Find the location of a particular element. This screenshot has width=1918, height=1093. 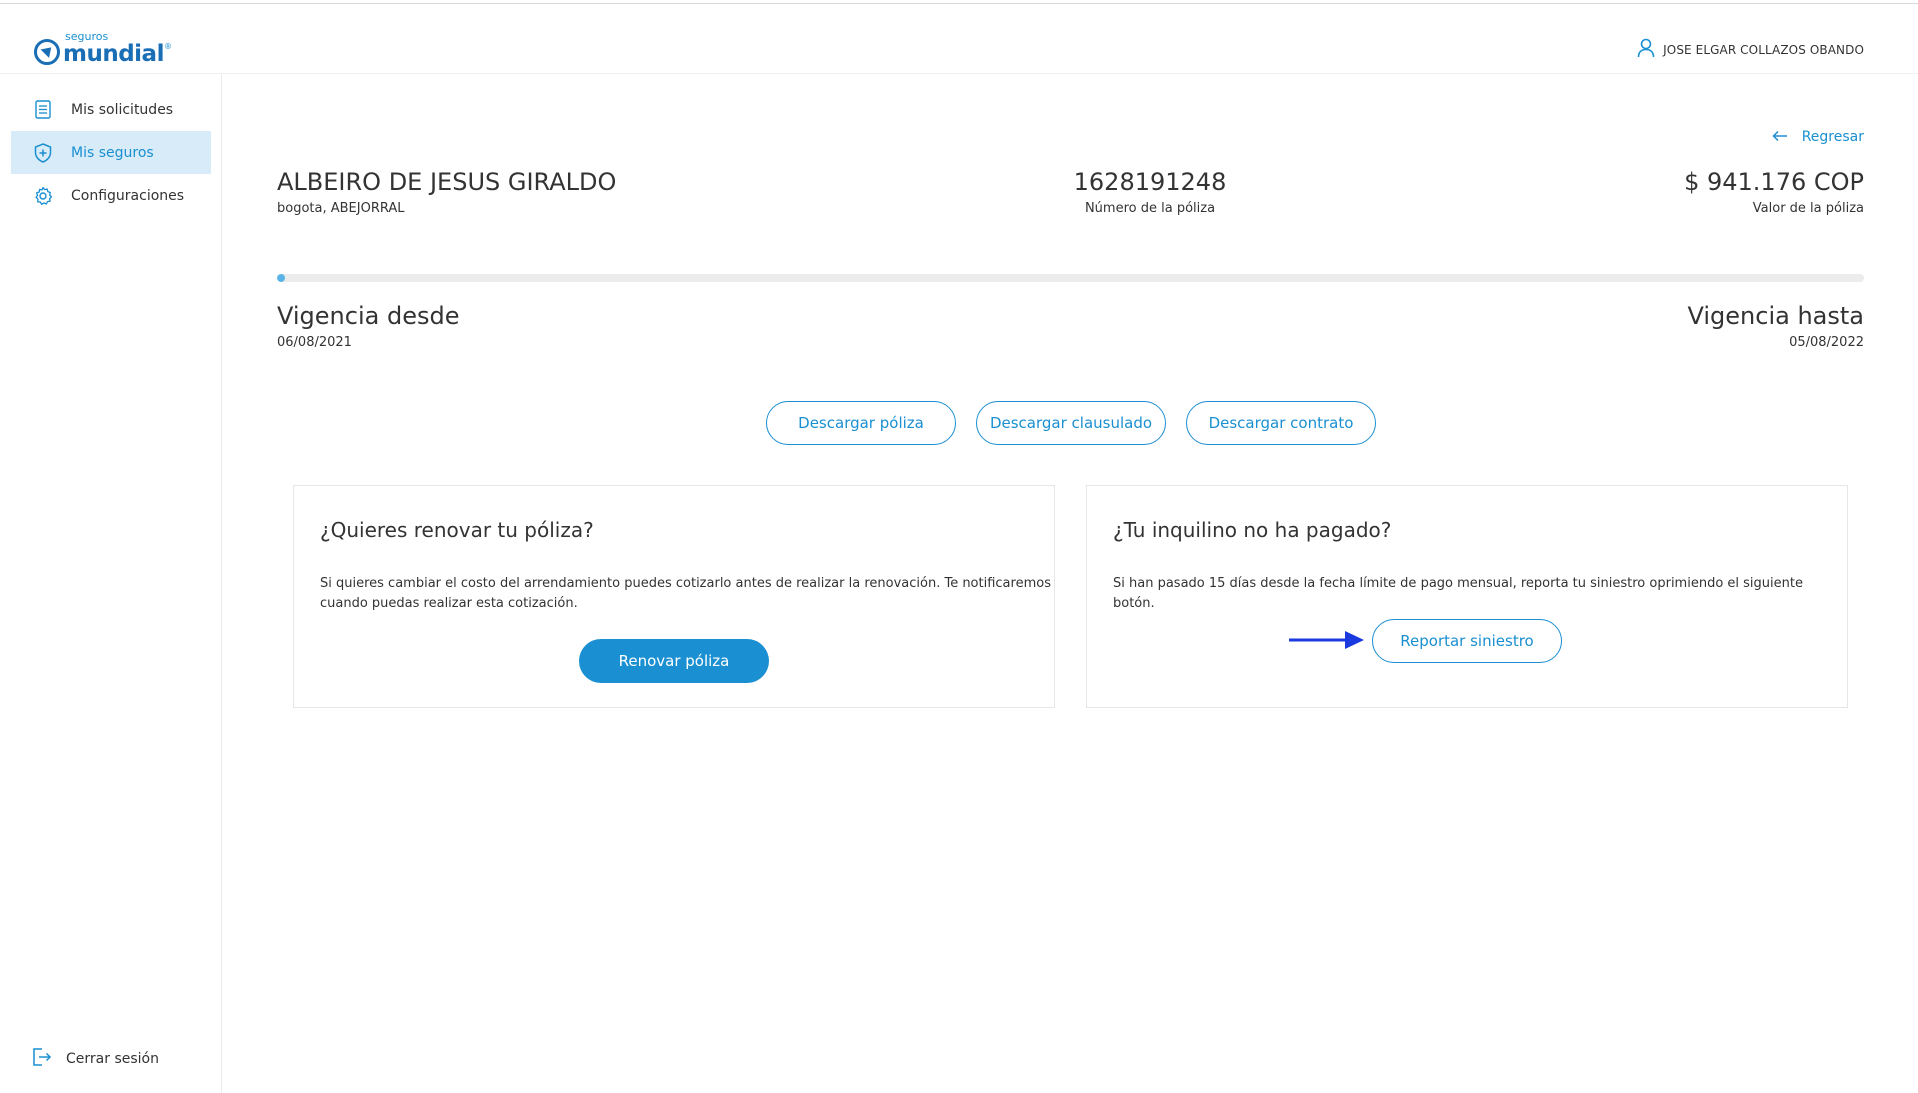

logo-reg-mark: ® is located at coordinates (167, 46).